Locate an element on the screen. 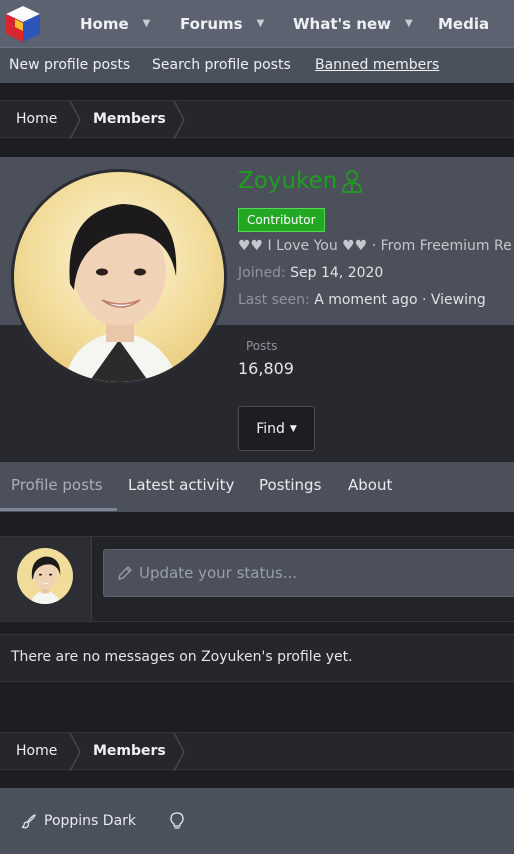 The height and width of the screenshot is (854, 514). new-profile-posts-link: New profile posts is located at coordinates (69, 65).